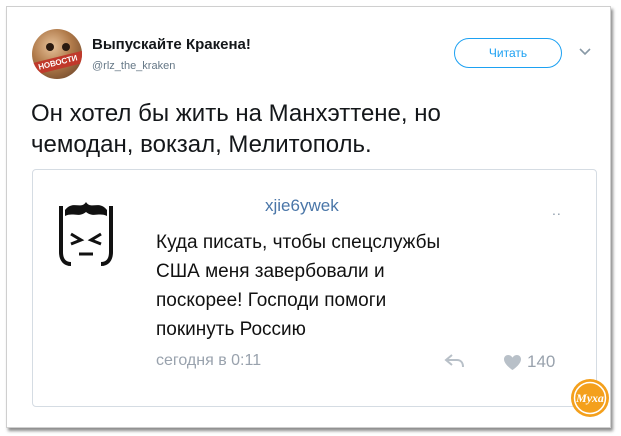  I want to click on author-avatar: НОВОСТИ, so click(57, 54).